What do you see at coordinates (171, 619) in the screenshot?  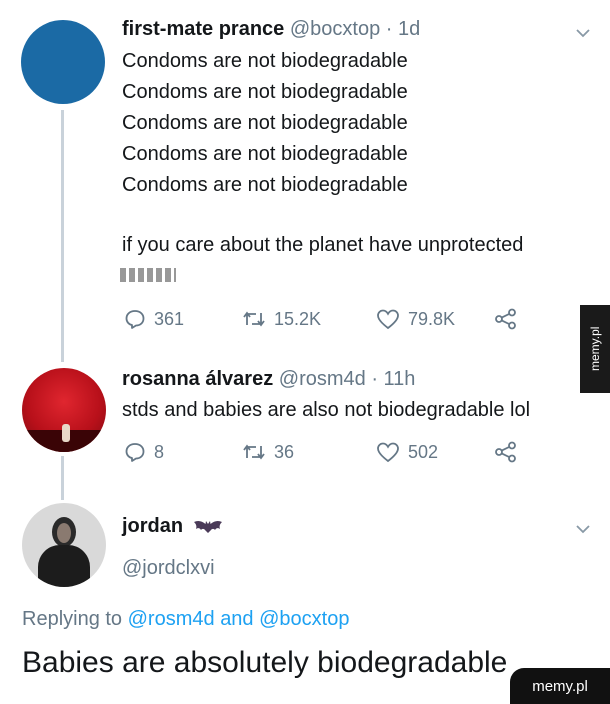 I see `mention-link: @rosm4d` at bounding box center [171, 619].